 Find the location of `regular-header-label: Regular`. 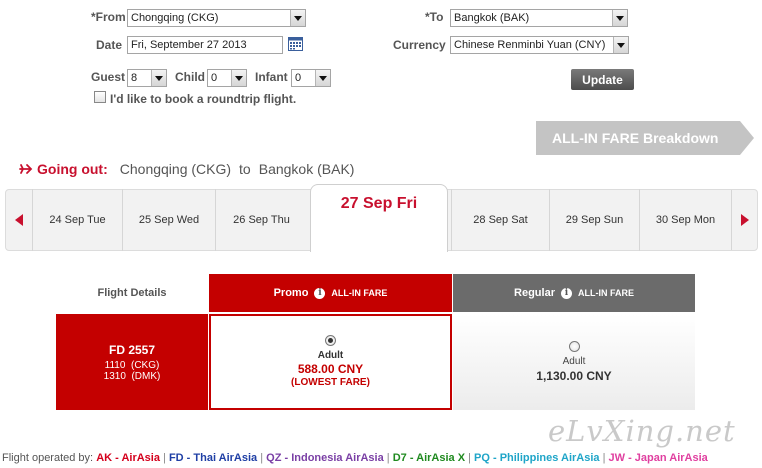

regular-header-label: Regular is located at coordinates (534, 293).